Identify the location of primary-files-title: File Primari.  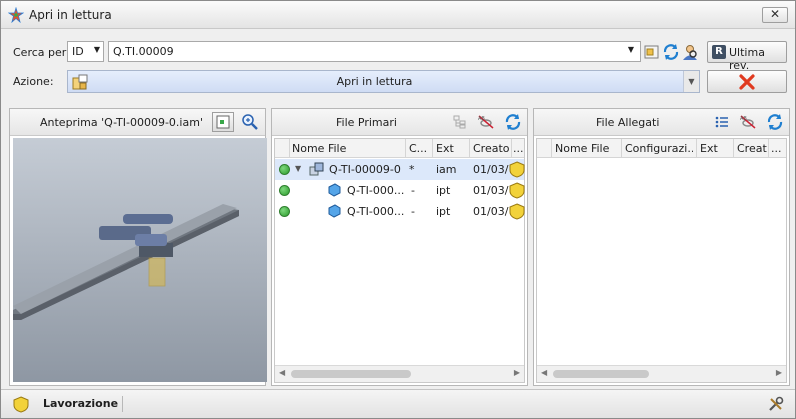
(366, 122).